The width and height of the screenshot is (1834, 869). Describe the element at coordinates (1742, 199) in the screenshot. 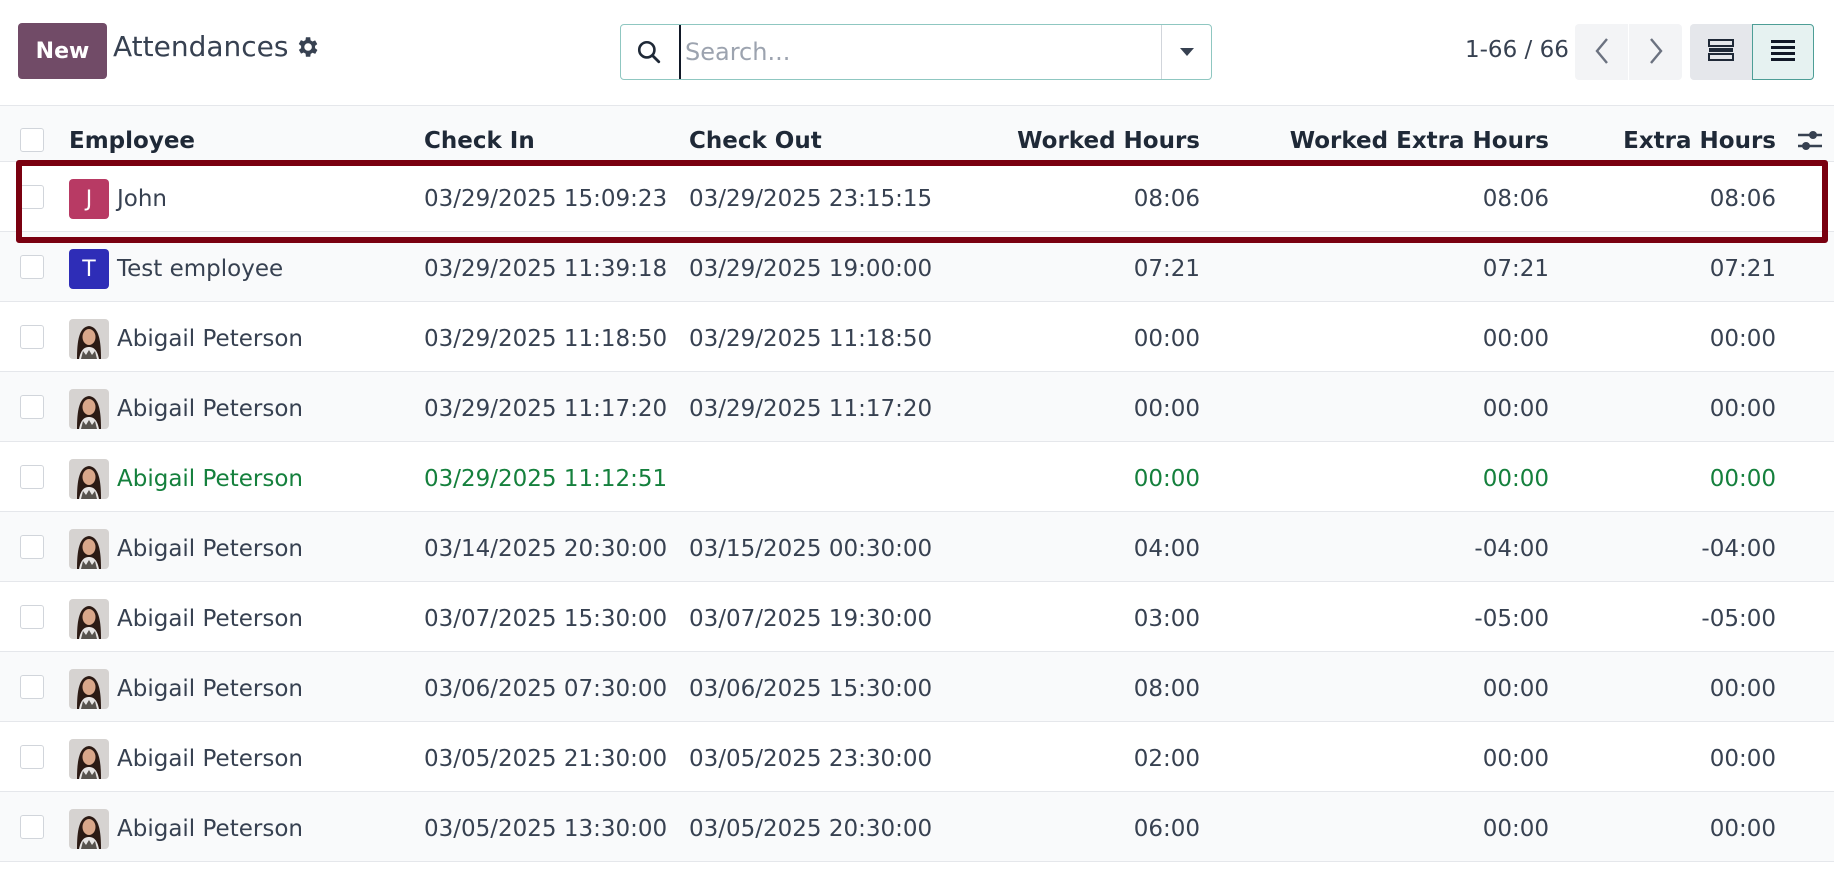

I see `extra-hours-value: 08:06` at that location.